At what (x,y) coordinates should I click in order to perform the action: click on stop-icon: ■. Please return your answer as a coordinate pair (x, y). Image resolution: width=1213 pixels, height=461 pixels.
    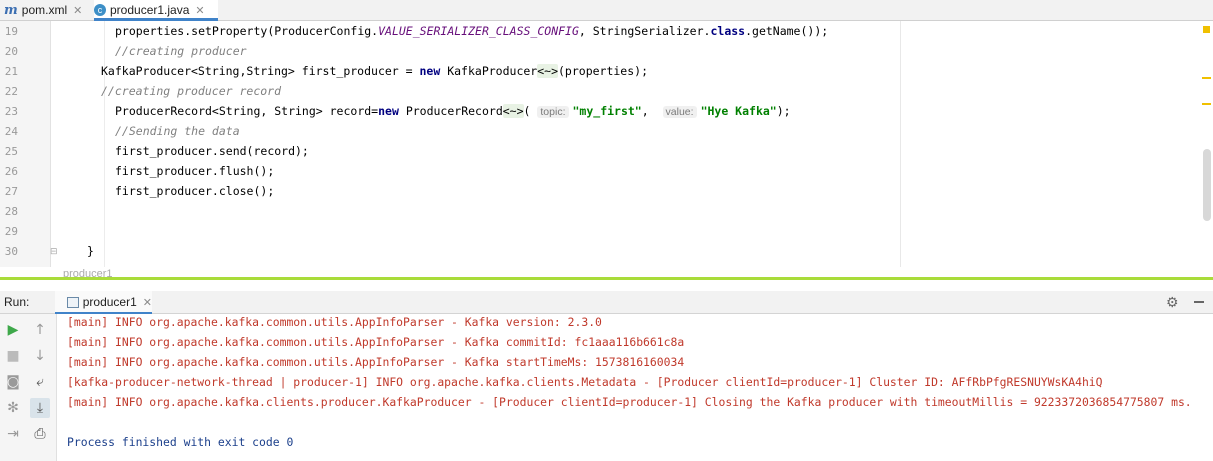
    Looking at the image, I should click on (13, 356).